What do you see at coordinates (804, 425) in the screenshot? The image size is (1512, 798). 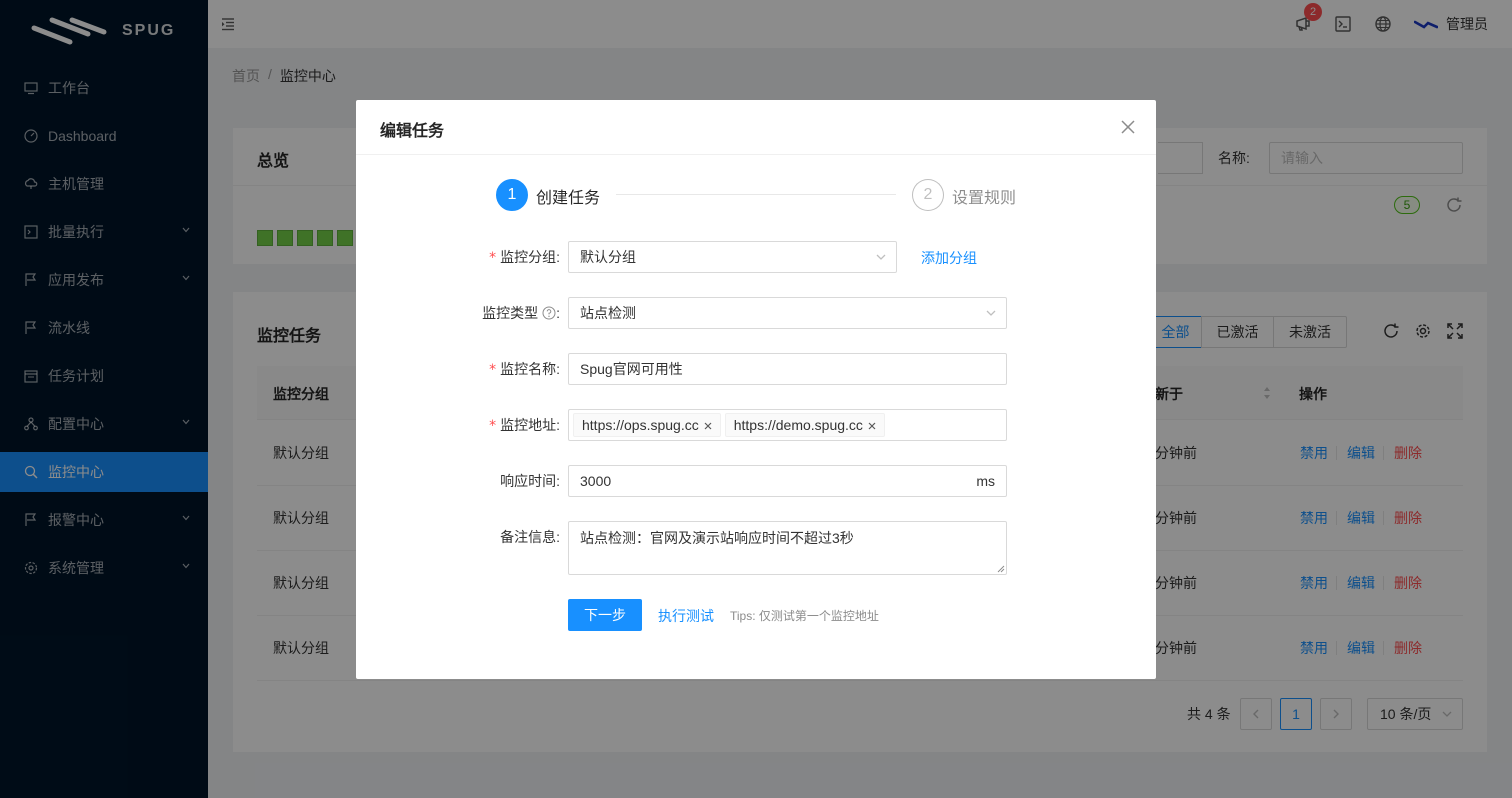 I see `address-tag: https://demo.spug.cc` at bounding box center [804, 425].